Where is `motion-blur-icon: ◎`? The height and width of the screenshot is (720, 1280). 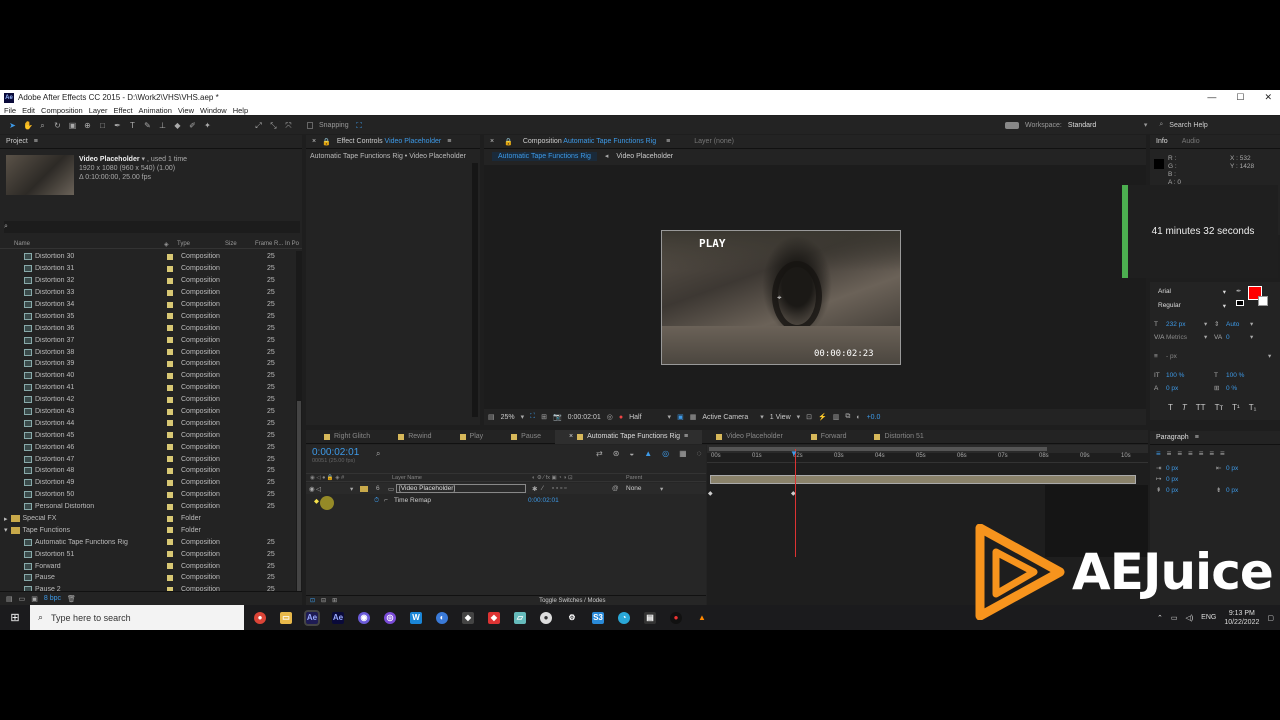 motion-blur-icon: ◎ is located at coordinates (665, 453).